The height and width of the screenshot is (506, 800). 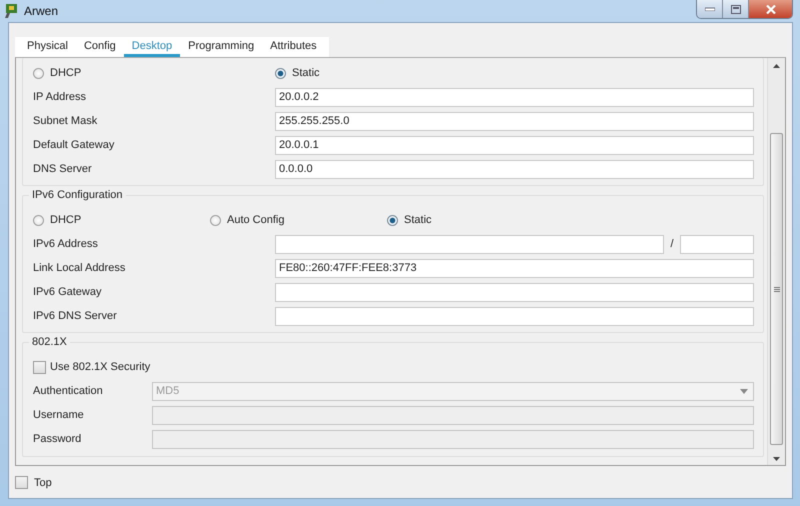 I want to click on field-label: IPv6 Address, so click(x=66, y=244).